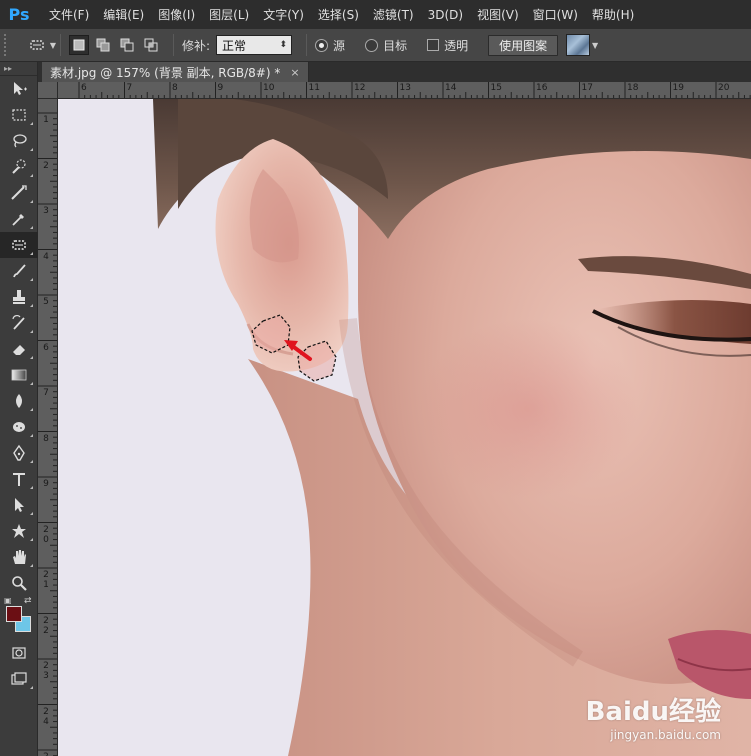  What do you see at coordinates (19, 479) in the screenshot?
I see `type-tool` at bounding box center [19, 479].